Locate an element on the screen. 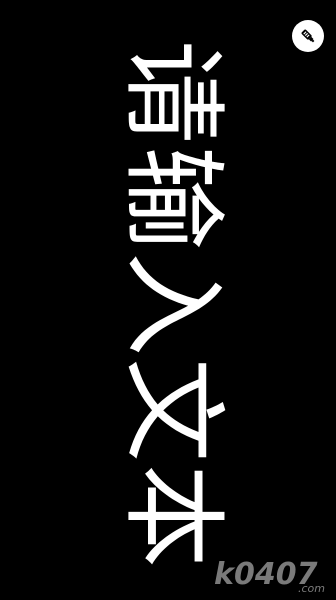 This screenshot has width=336, height=600. watermark-logo: k0407 .com is located at coordinates (272, 575).